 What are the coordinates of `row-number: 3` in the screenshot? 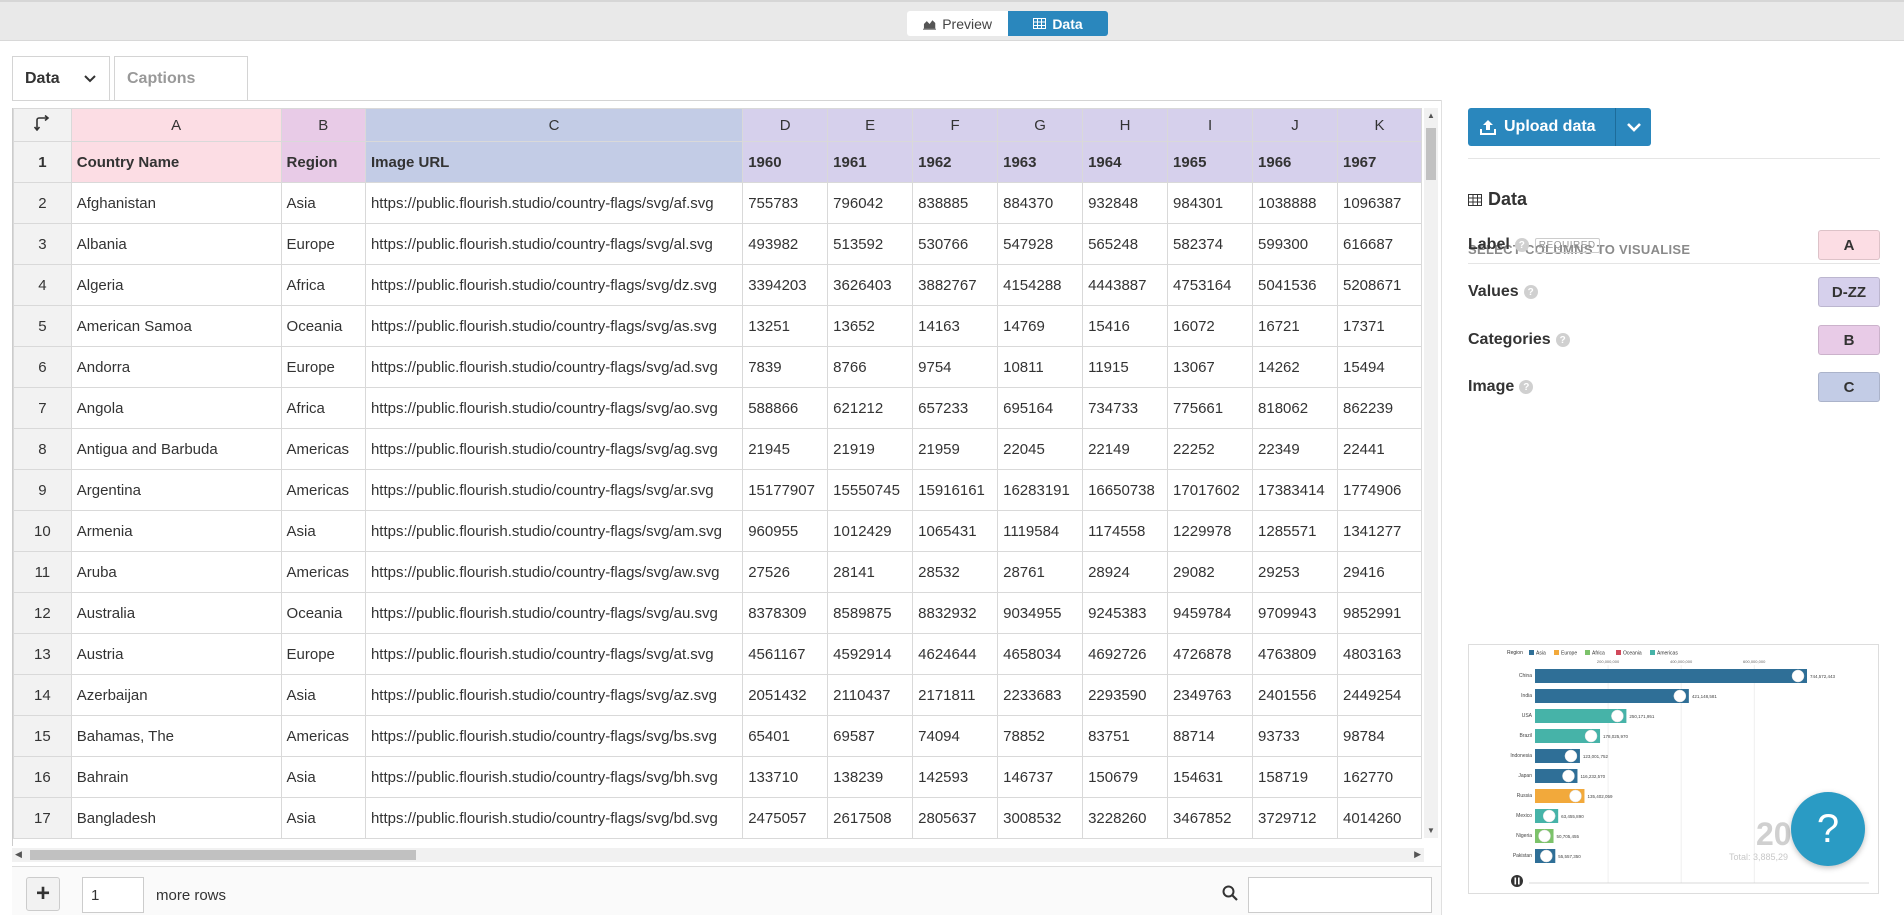 It's located at (42, 244).